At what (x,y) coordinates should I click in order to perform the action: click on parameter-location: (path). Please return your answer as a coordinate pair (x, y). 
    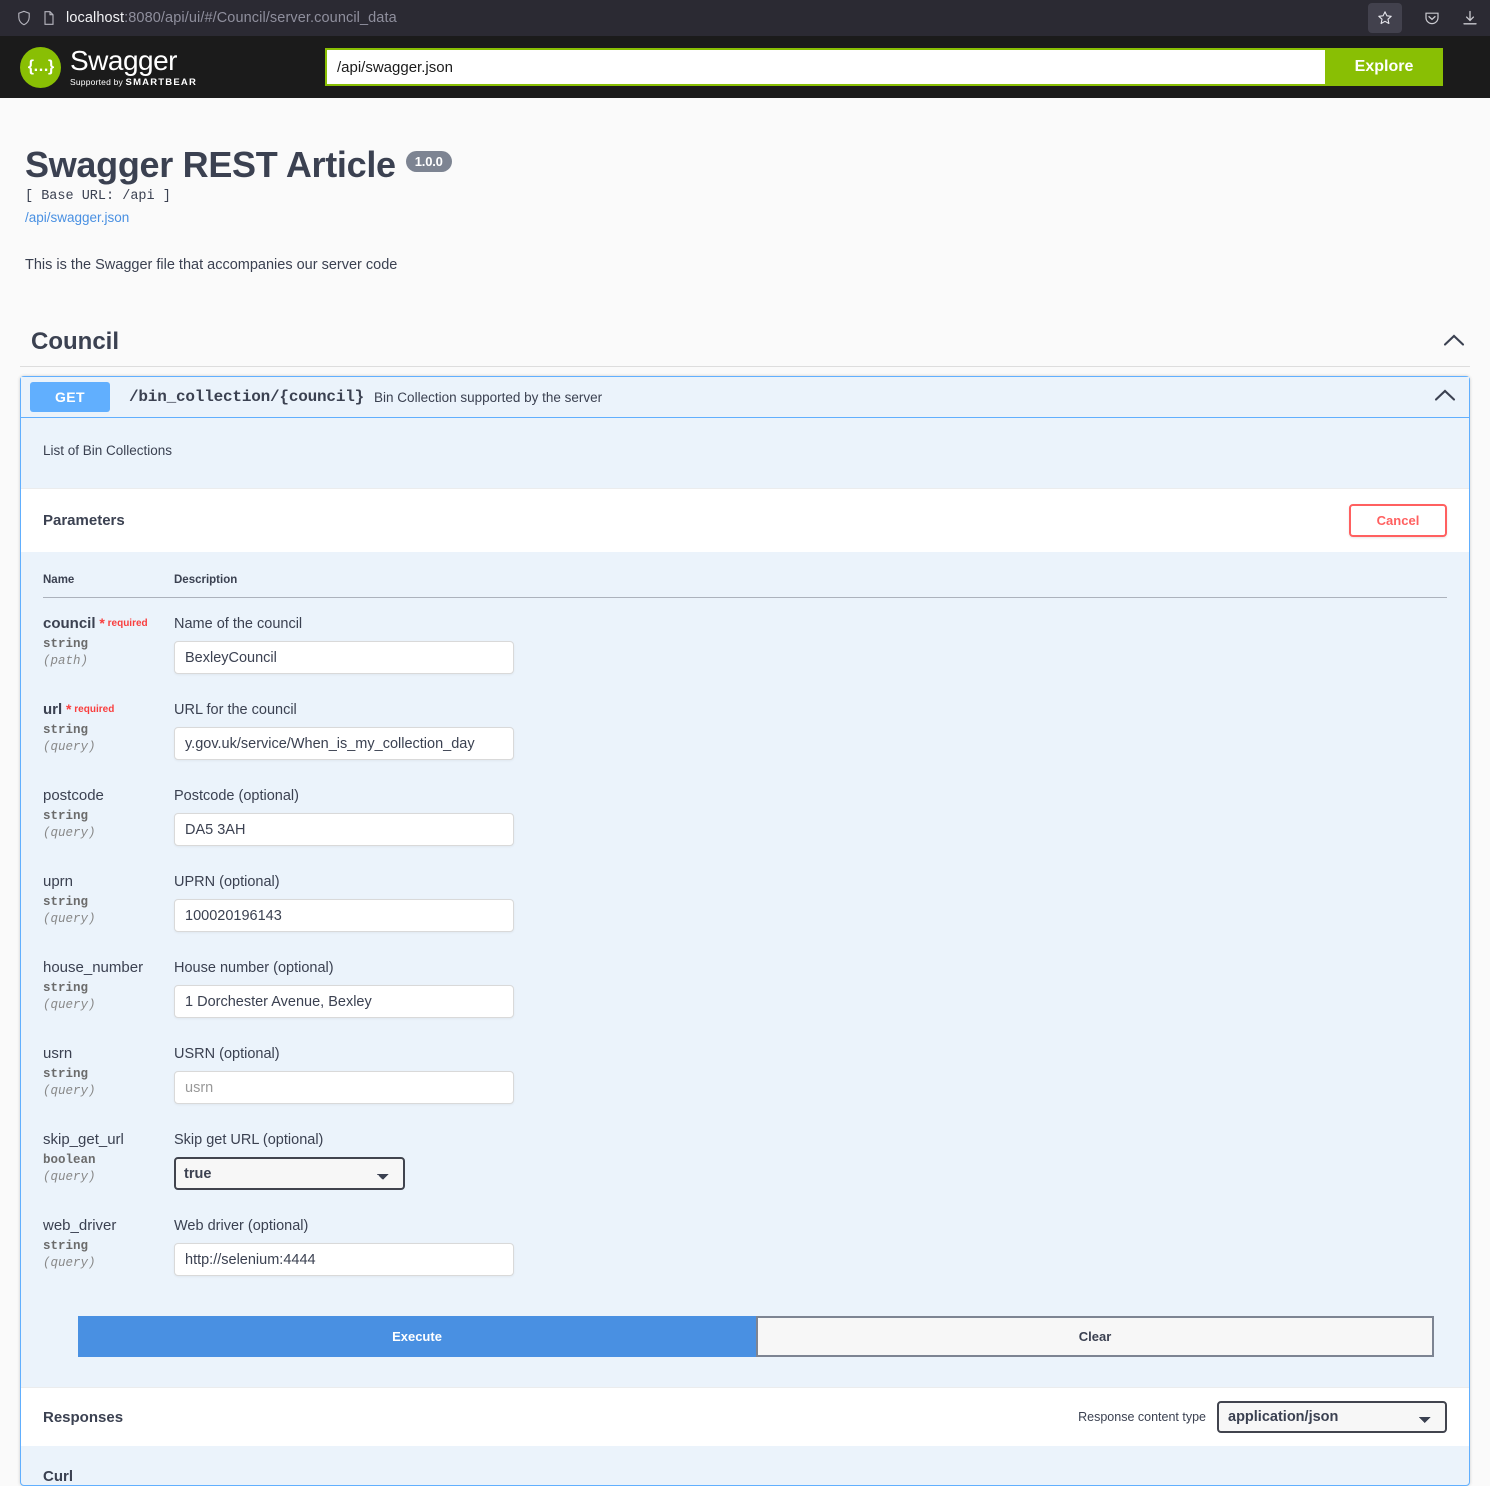
    Looking at the image, I should click on (66, 660).